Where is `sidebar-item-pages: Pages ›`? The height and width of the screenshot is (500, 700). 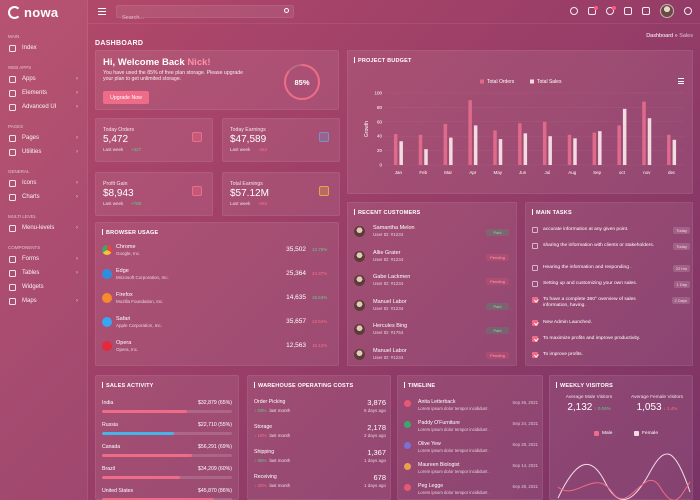
sidebar-item-pages: Pages › is located at coordinates (43, 138).